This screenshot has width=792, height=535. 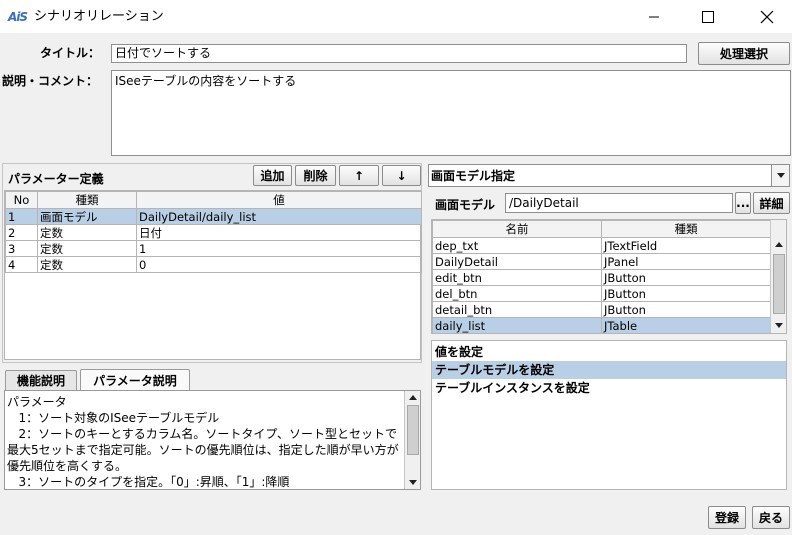 I want to click on component-row: detail_btn JButton, so click(x=601, y=309).